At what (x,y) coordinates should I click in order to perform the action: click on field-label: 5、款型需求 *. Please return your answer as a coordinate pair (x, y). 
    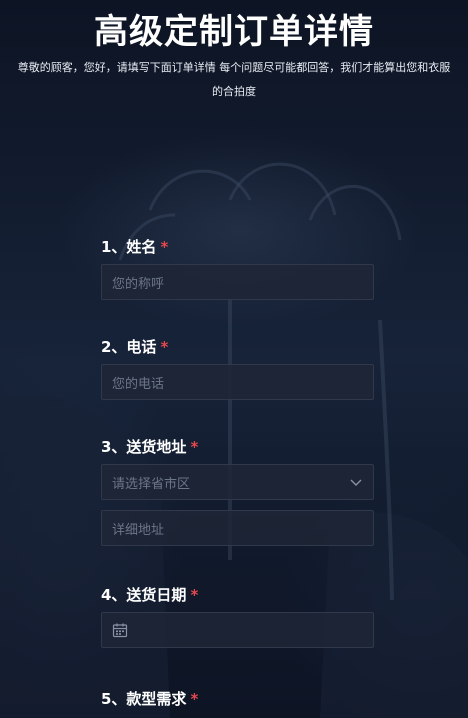
    Looking at the image, I should click on (237, 699).